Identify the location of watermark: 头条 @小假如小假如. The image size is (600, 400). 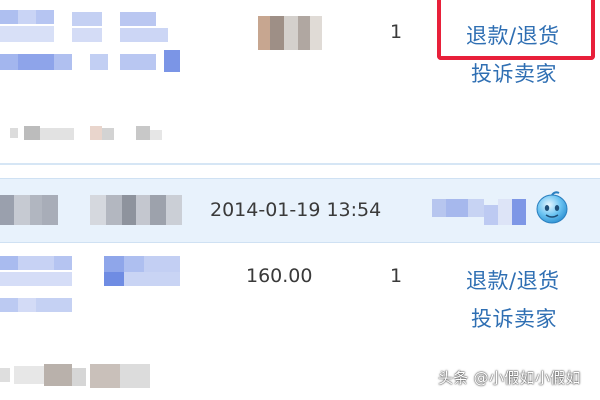
(509, 378).